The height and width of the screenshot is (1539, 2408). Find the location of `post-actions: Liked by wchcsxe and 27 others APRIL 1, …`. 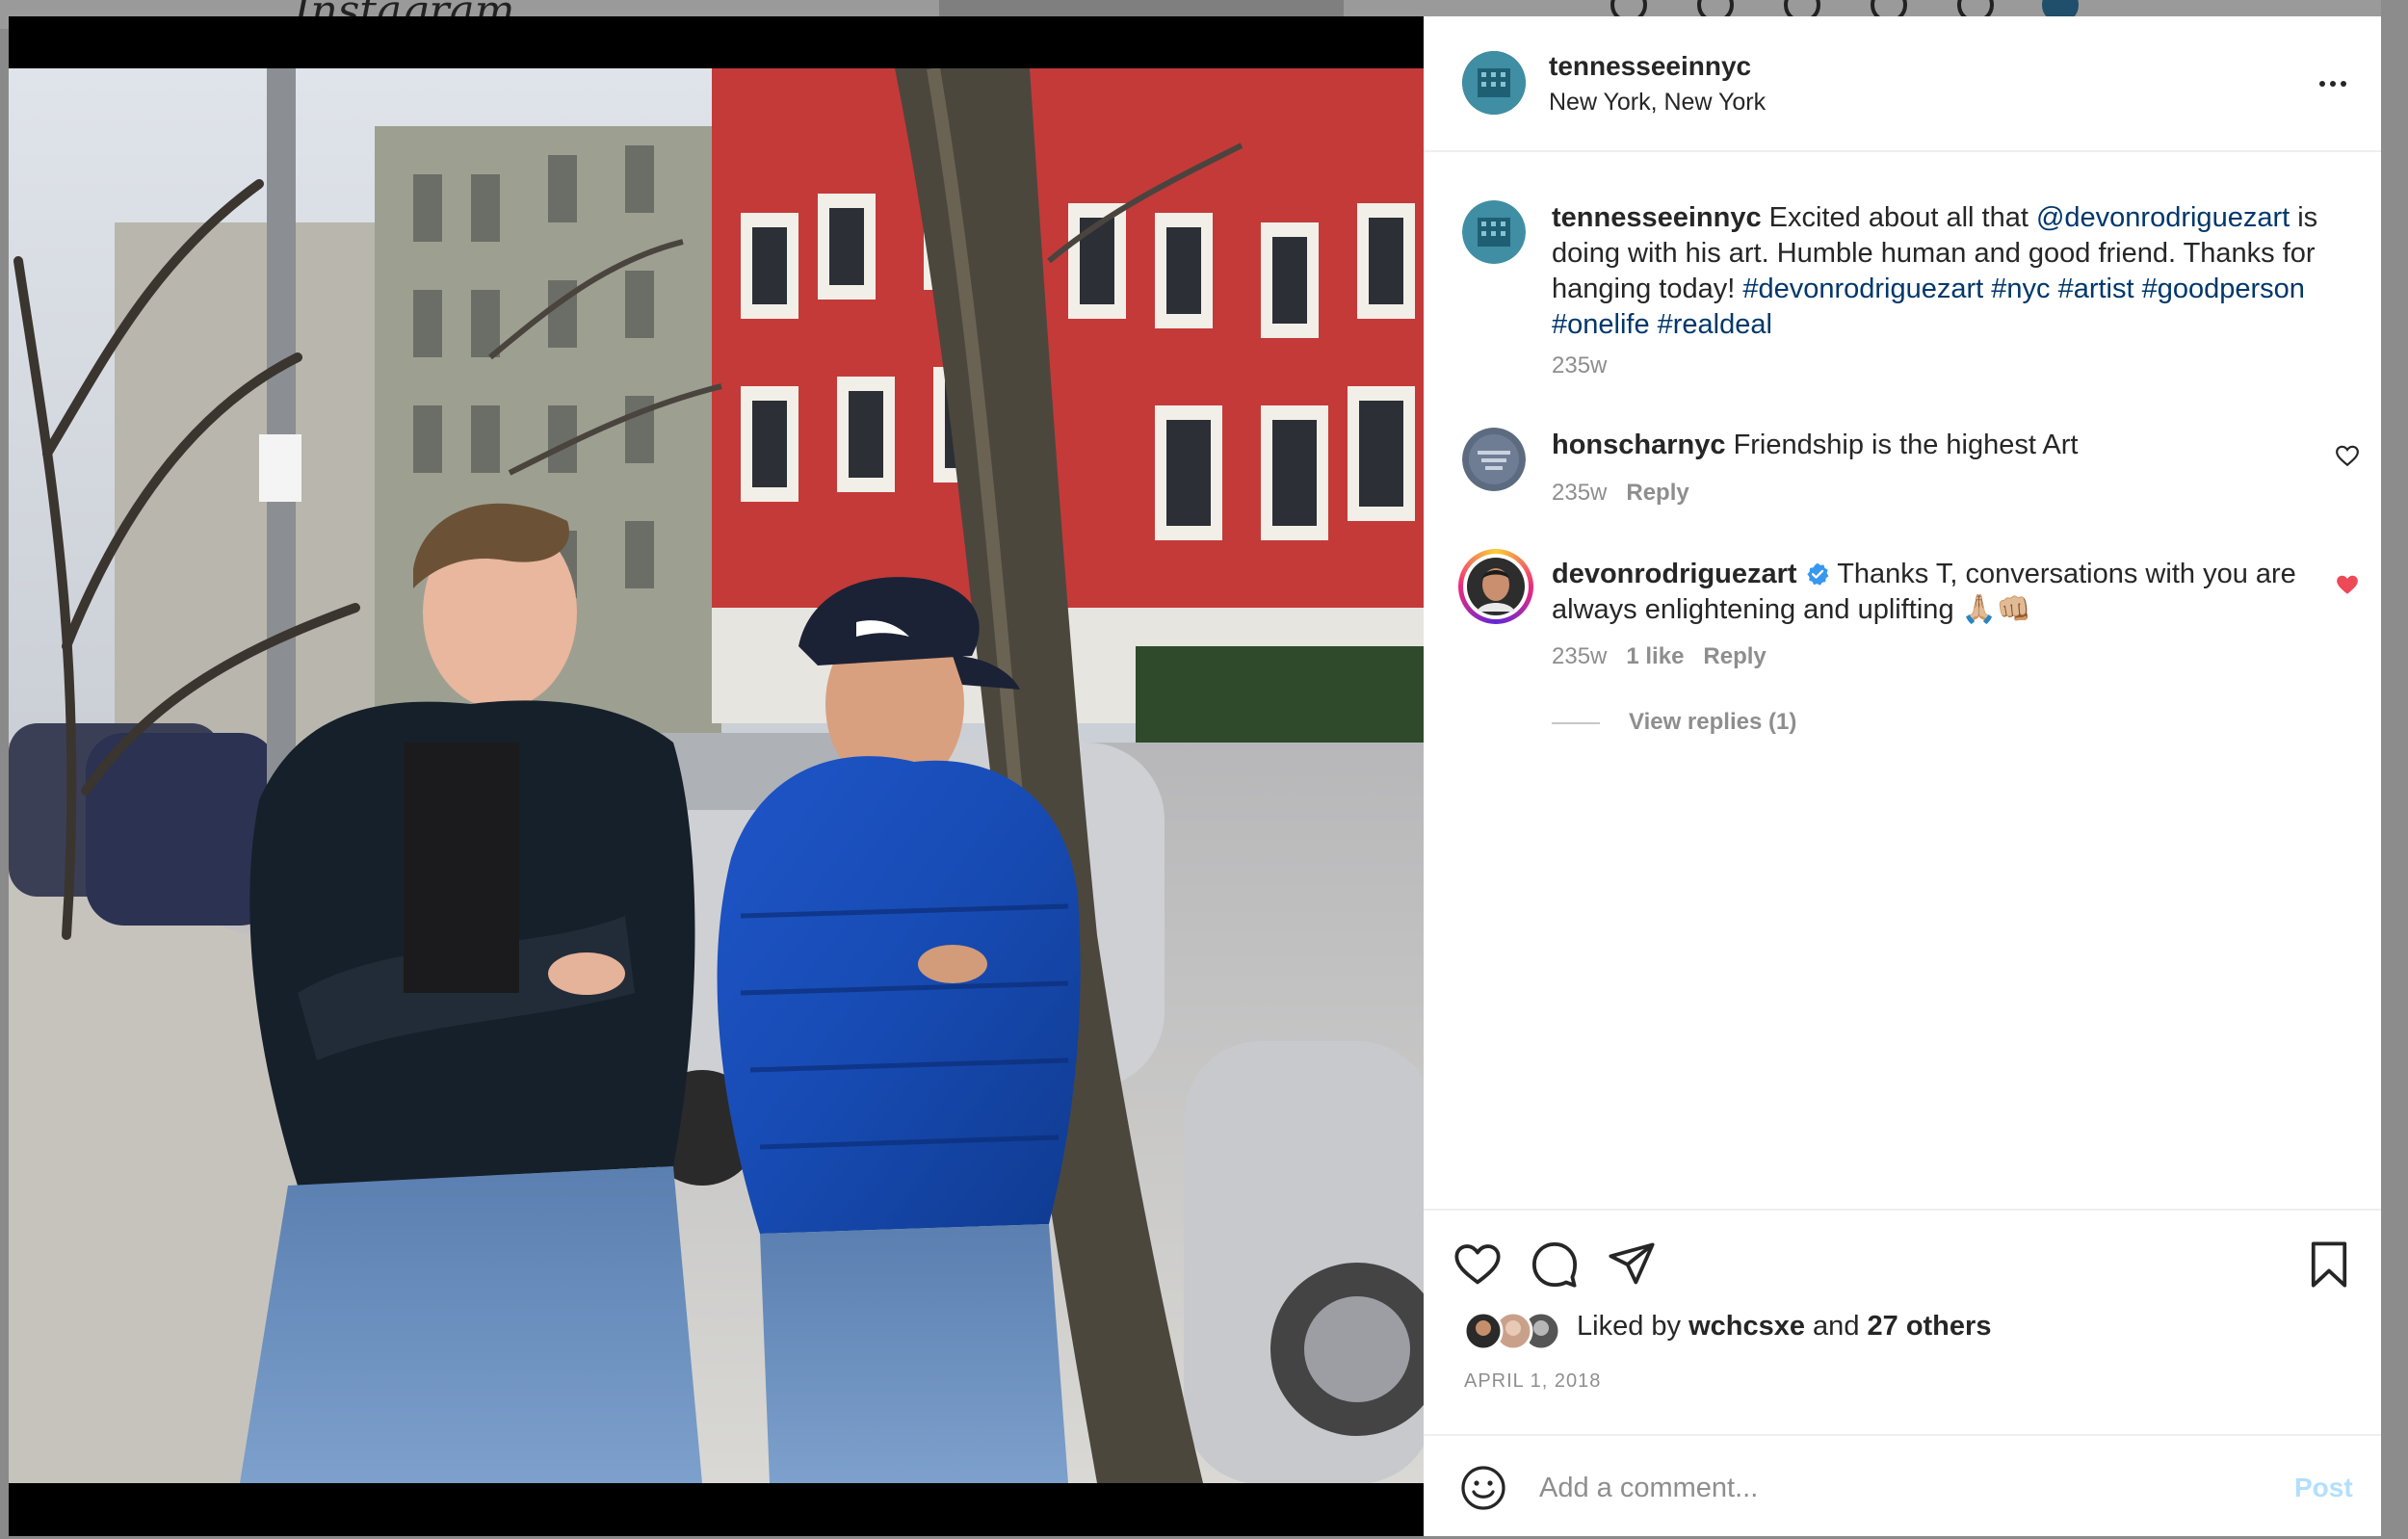

post-actions: Liked by wchcsxe and 27 others APRIL 1, … is located at coordinates (1902, 1322).